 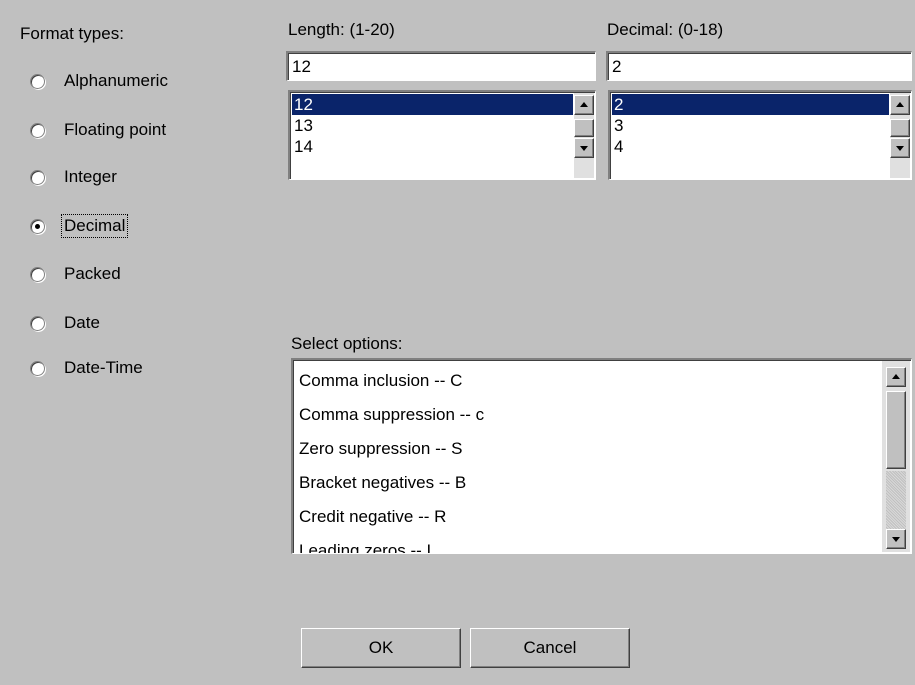 What do you see at coordinates (116, 80) in the screenshot?
I see `radio-label: Alphanumeric` at bounding box center [116, 80].